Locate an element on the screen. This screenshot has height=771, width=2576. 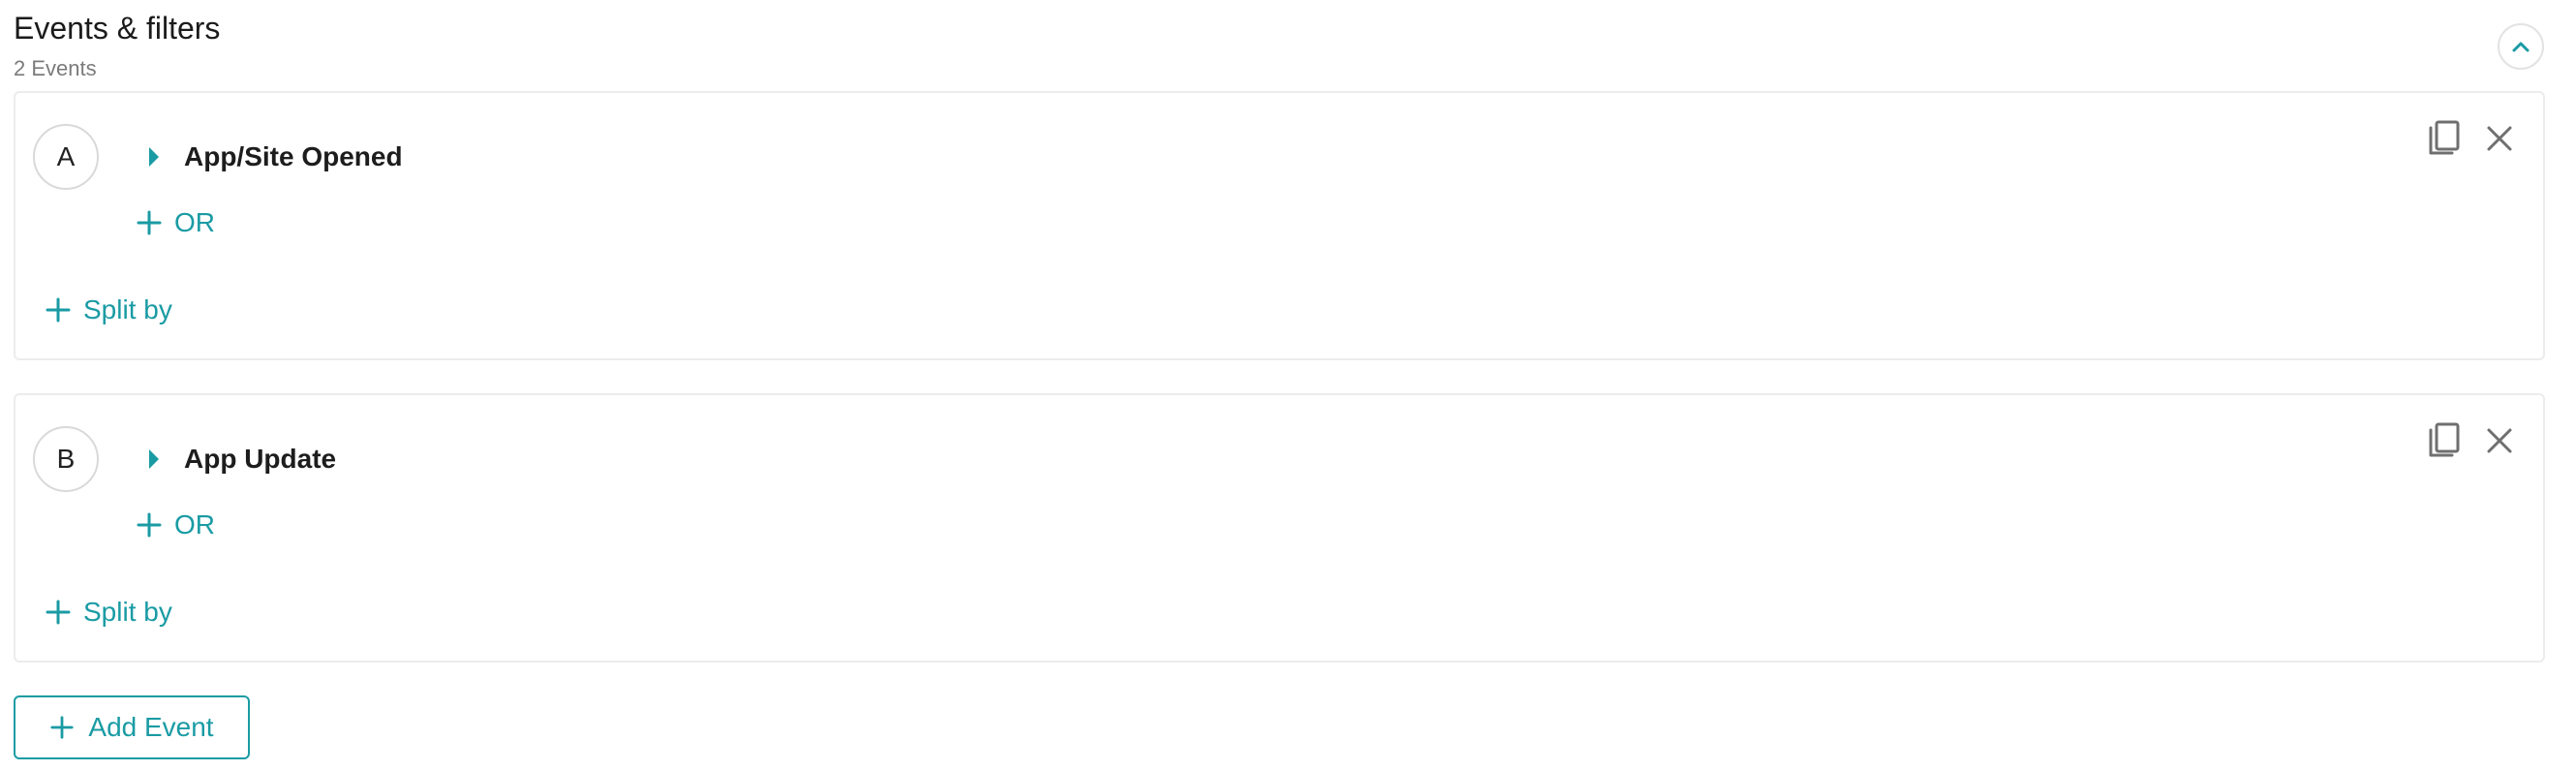
events-count: 2 Events is located at coordinates (55, 68).